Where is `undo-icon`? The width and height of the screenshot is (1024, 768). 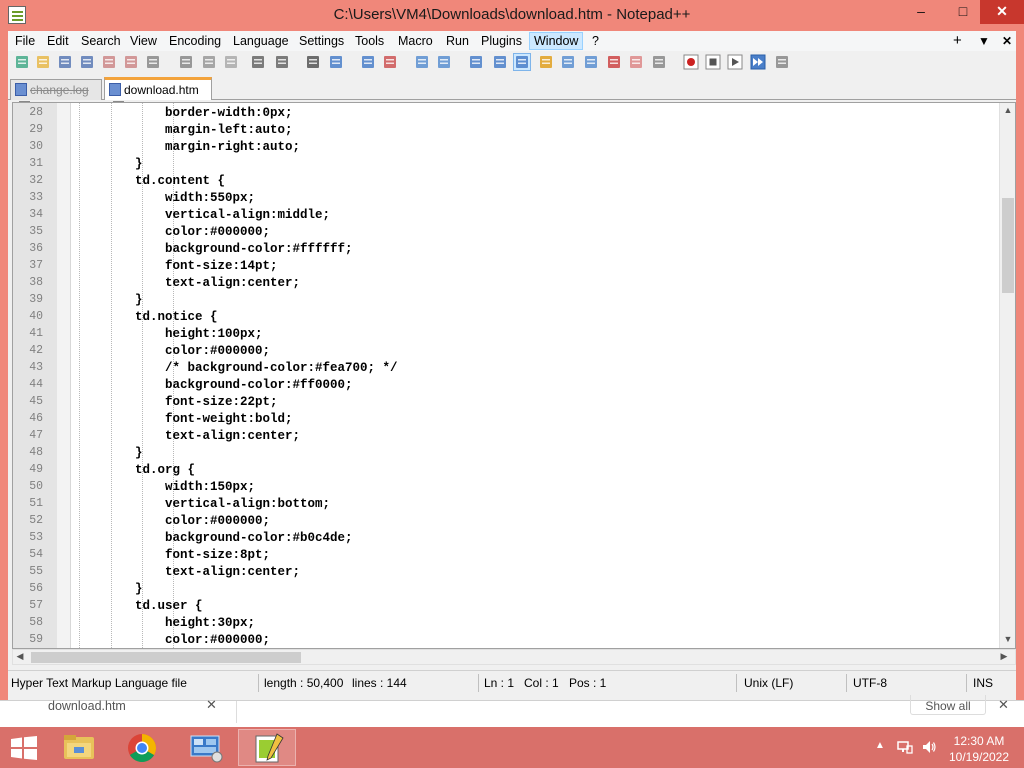 undo-icon is located at coordinates (258, 62).